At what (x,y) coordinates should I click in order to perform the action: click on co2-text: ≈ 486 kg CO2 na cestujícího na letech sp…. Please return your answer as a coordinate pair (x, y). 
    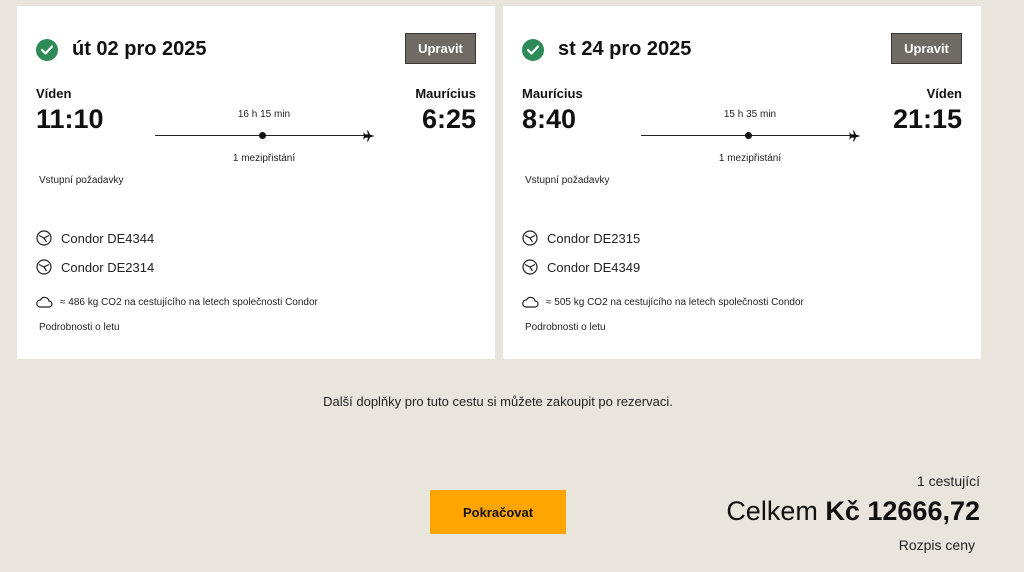
    Looking at the image, I should click on (189, 302).